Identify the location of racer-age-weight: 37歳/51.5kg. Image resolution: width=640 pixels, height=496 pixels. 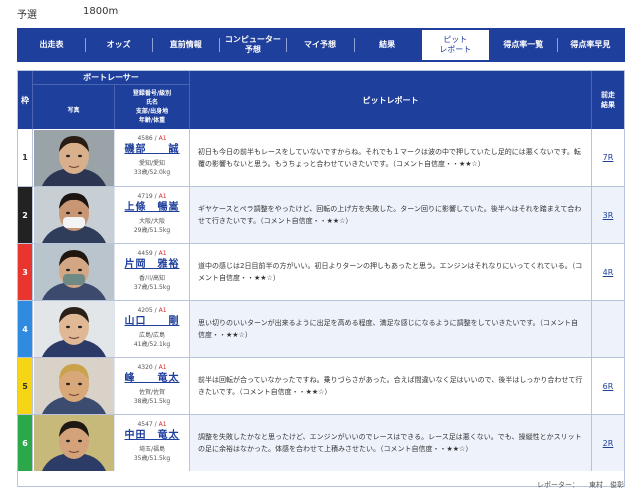
(152, 287).